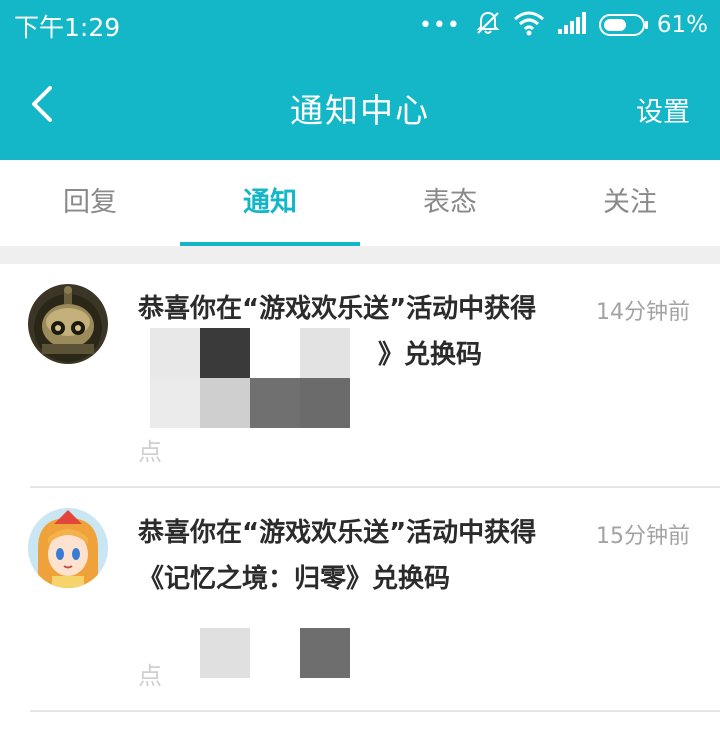 Image resolution: width=720 pixels, height=729 pixels. What do you see at coordinates (375, 711) in the screenshot?
I see `item-divider` at bounding box center [375, 711].